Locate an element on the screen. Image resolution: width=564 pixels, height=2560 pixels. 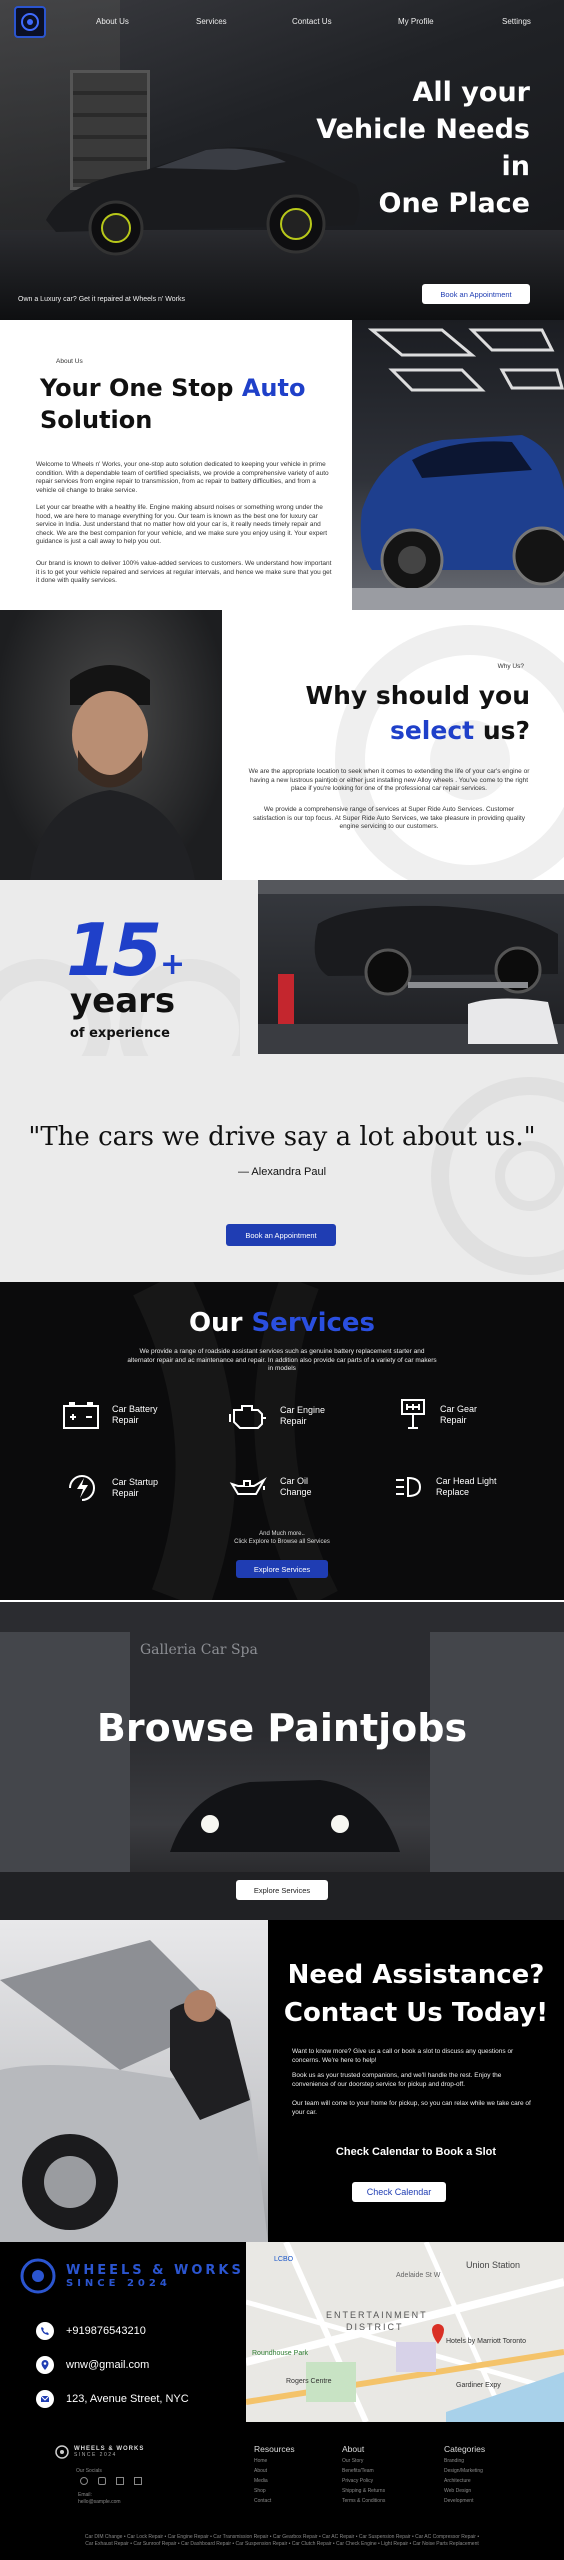
service-label: Car Startup Repair is located at coordinates (135, 1487).